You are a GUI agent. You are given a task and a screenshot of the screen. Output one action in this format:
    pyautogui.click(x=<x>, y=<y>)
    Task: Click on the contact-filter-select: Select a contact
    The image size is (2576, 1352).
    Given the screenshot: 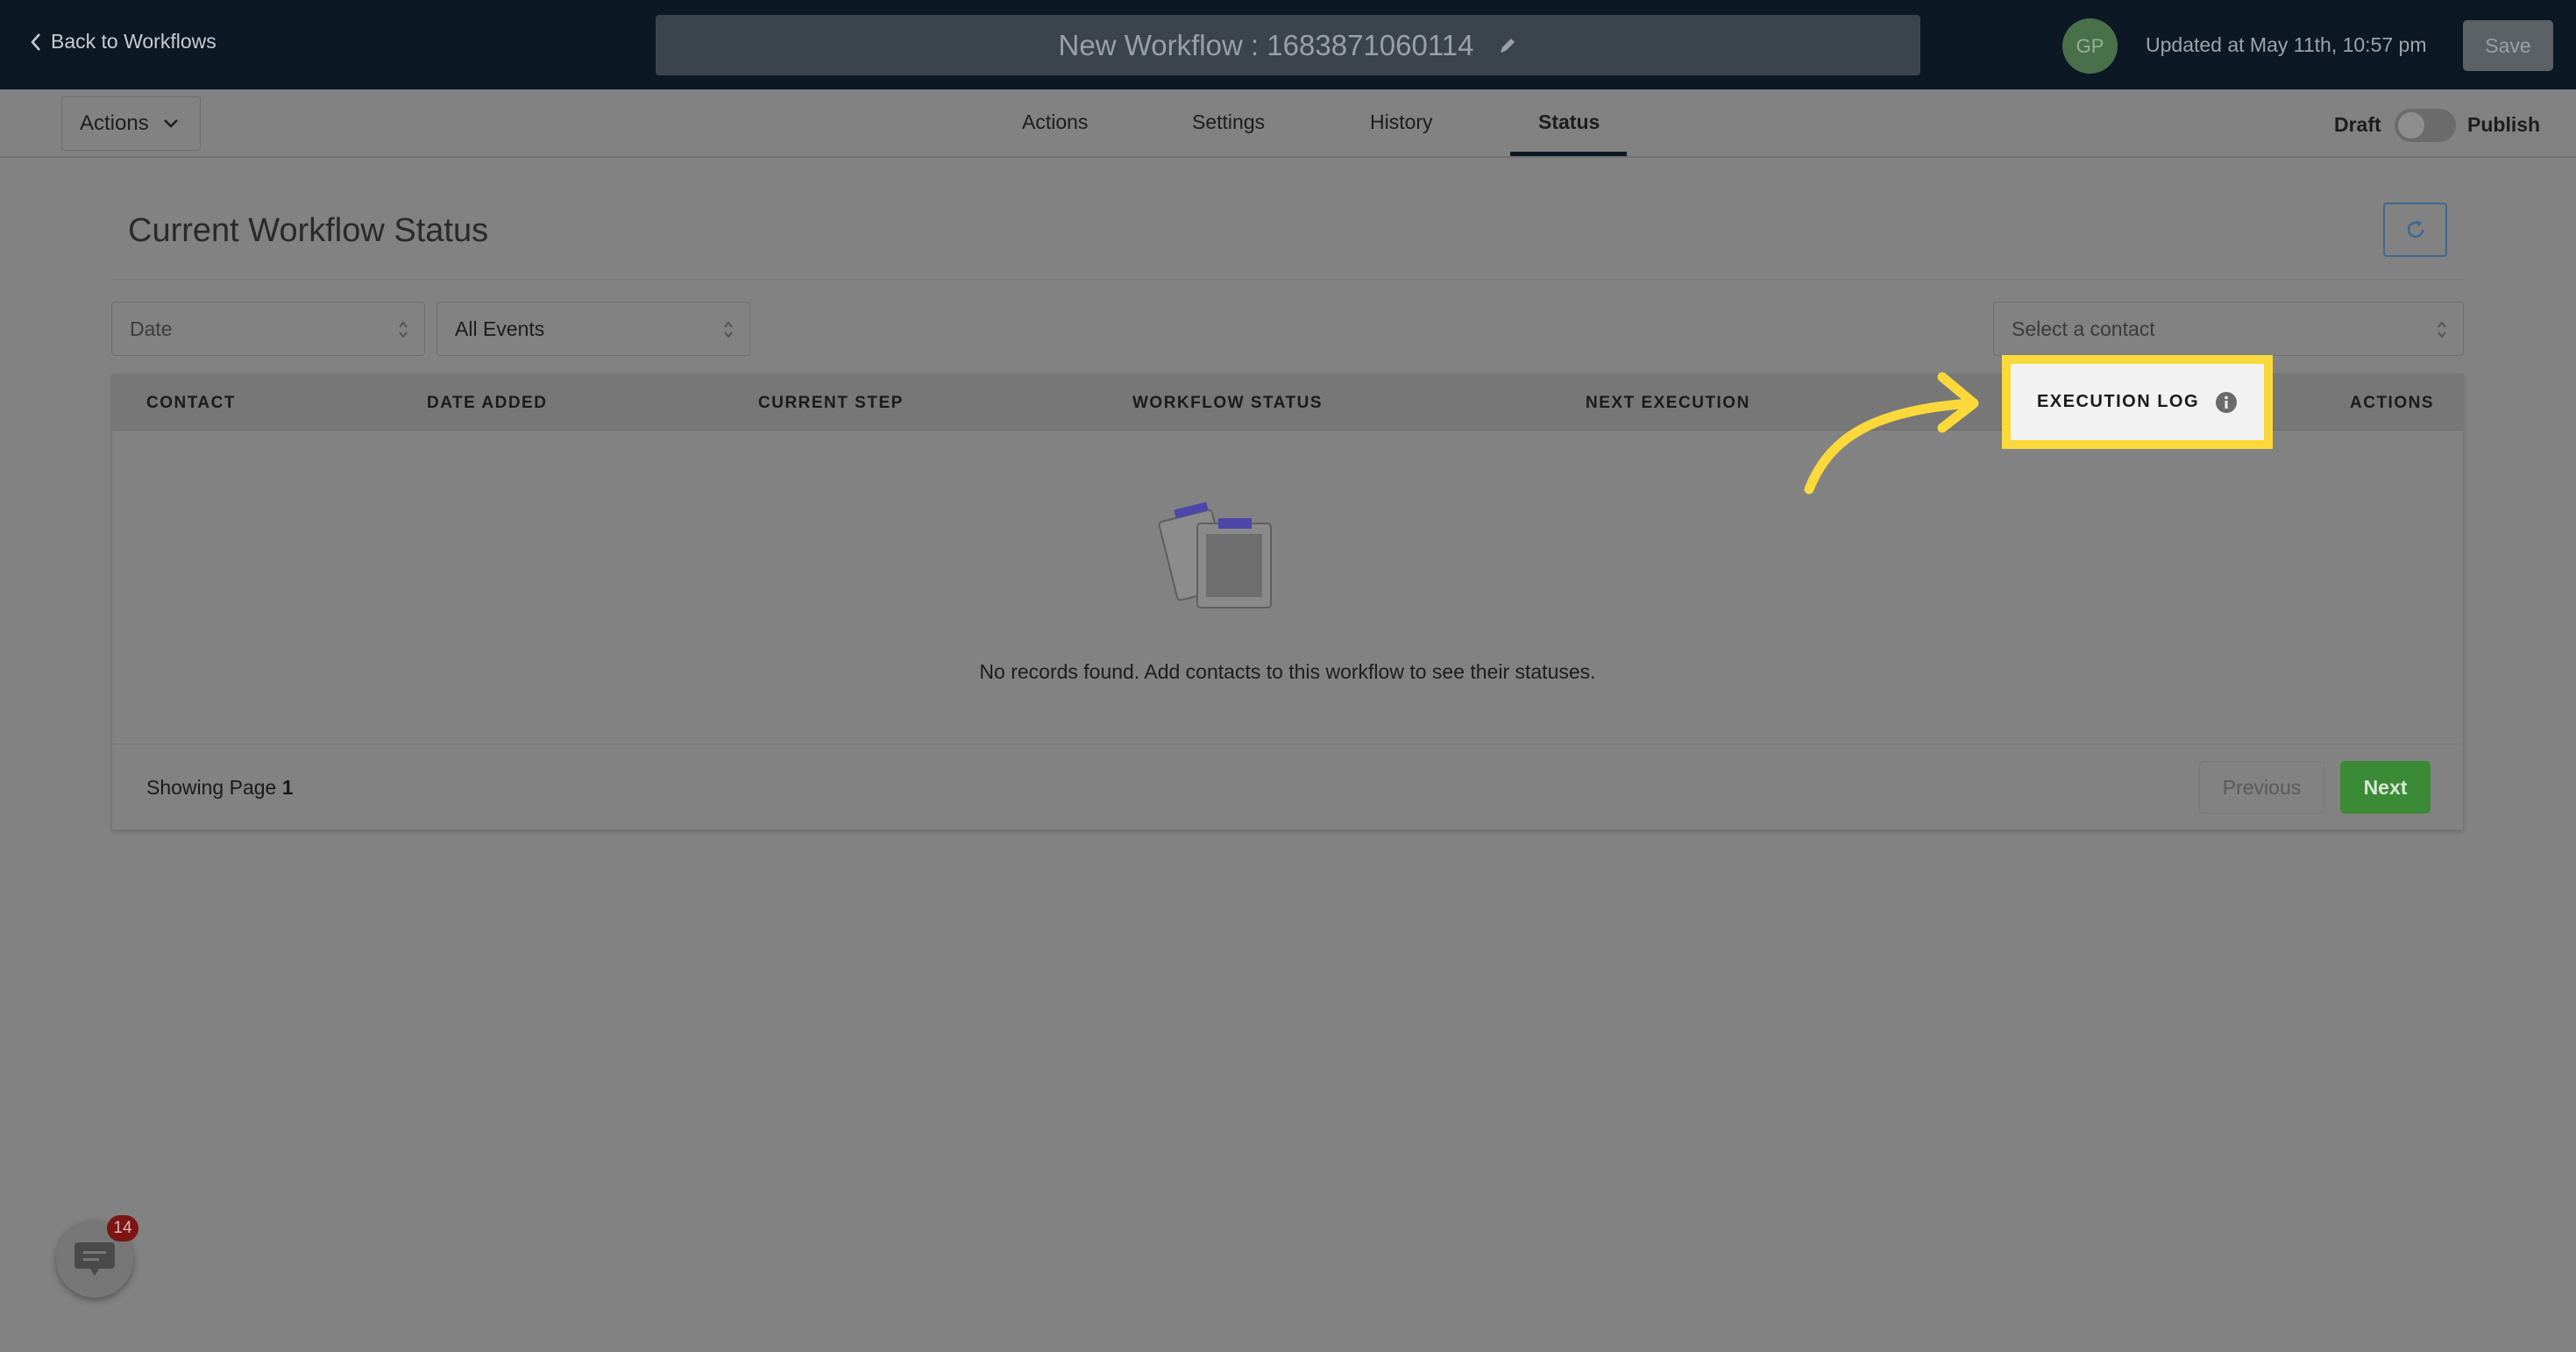 What is the action you would take?
    pyautogui.click(x=2228, y=329)
    